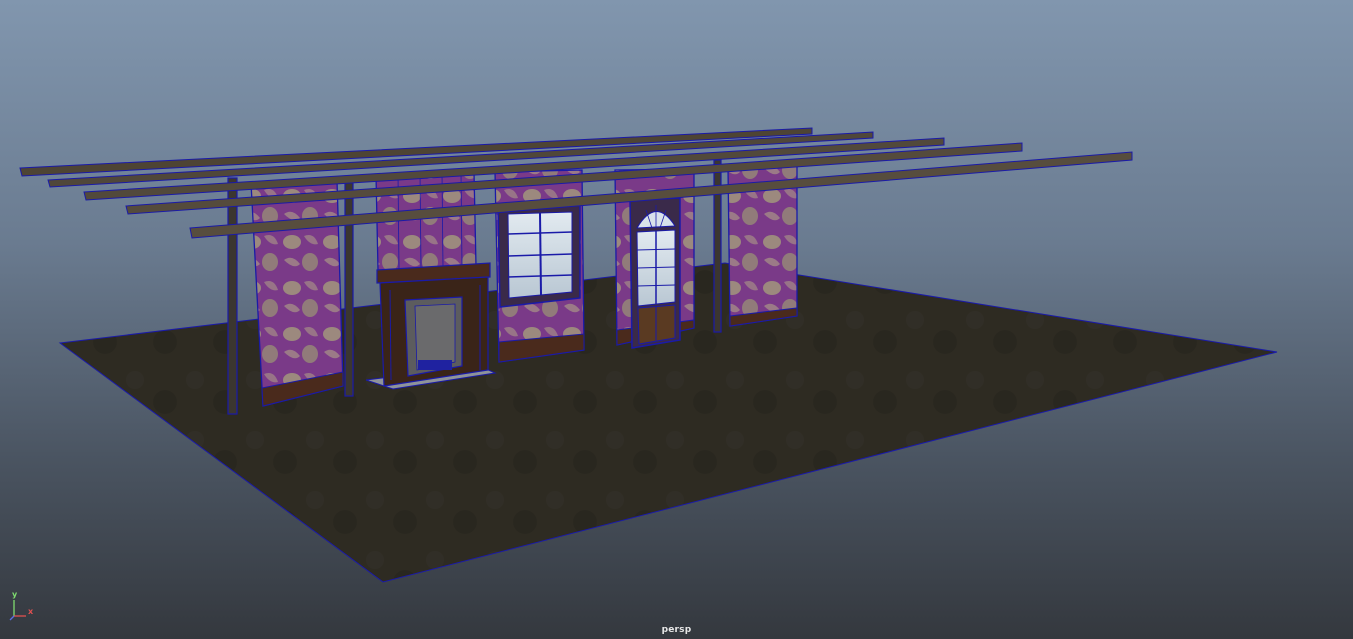  I want to click on window, so click(539, 256).